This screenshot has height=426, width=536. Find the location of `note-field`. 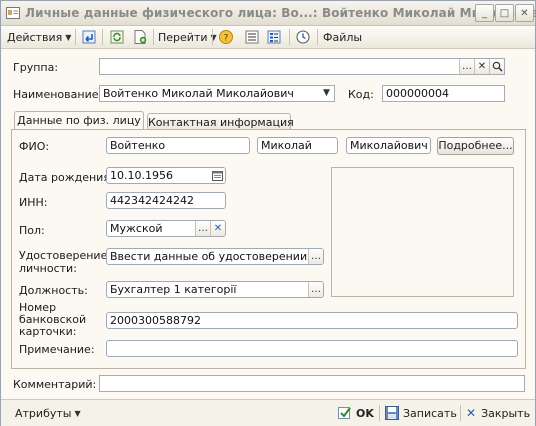

note-field is located at coordinates (312, 348).